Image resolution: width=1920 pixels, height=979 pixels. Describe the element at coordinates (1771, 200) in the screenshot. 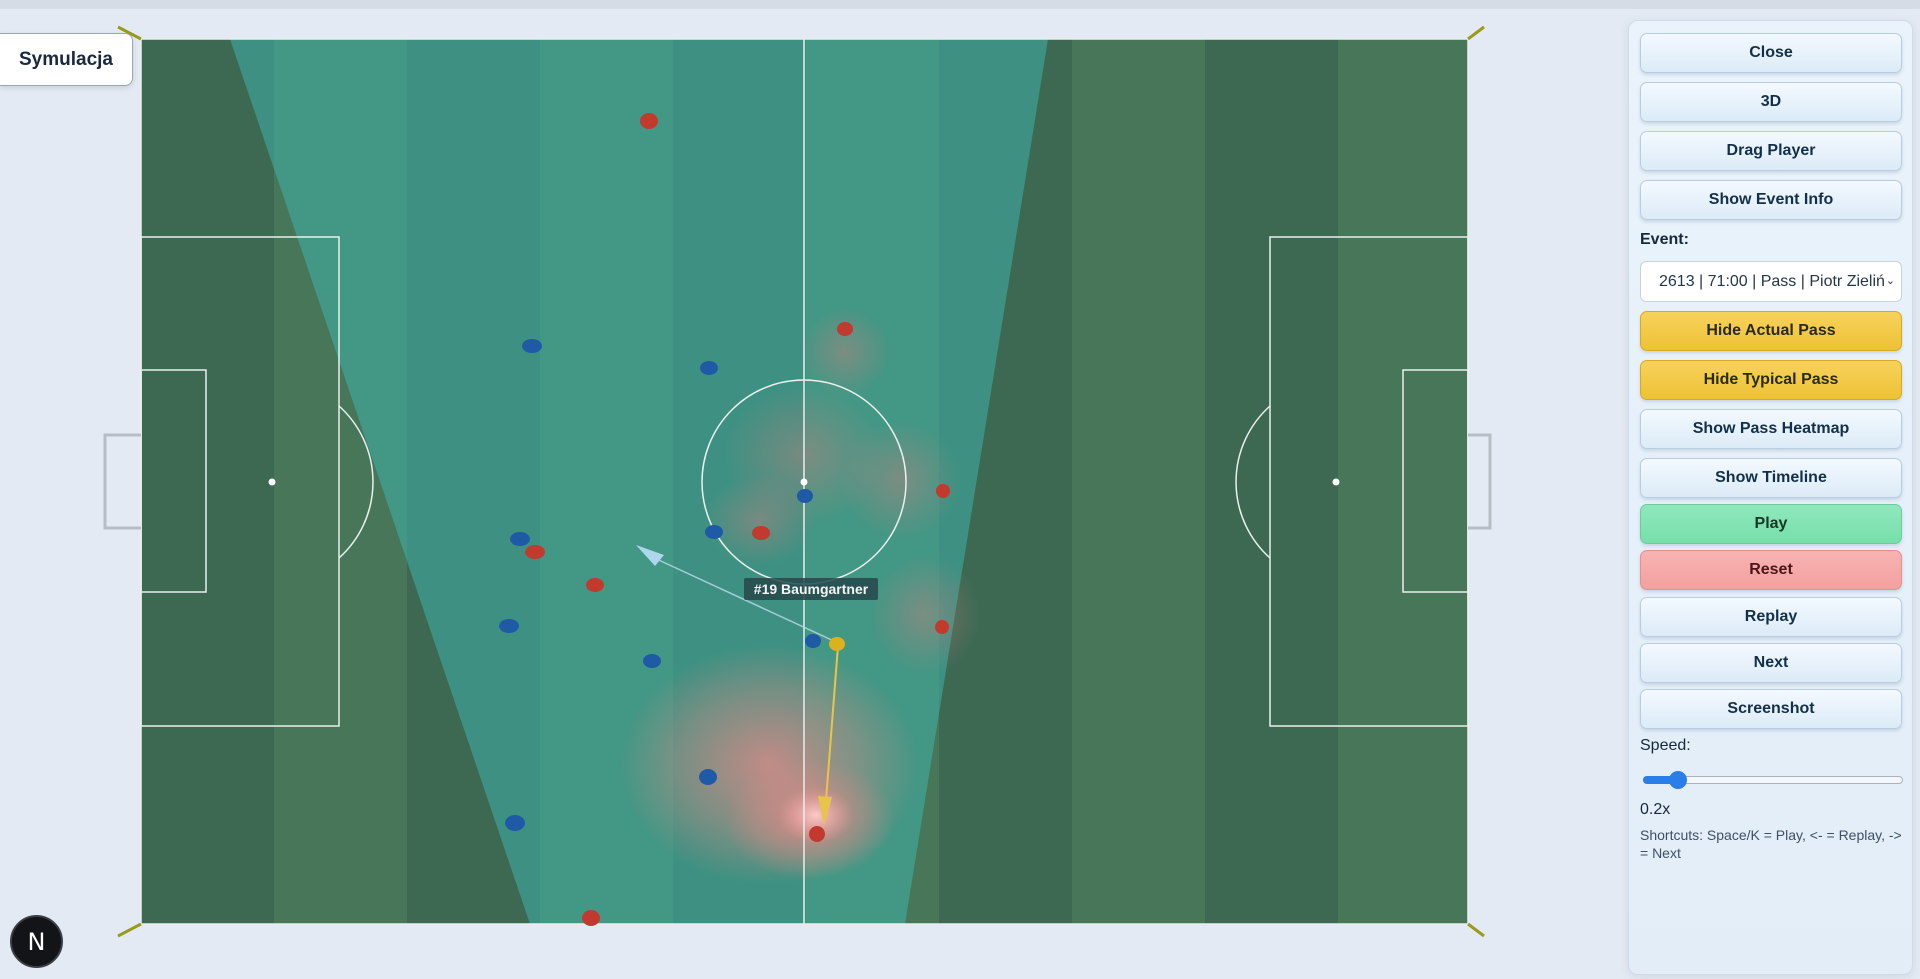

I see `show-event-info-button: Show Event Info` at that location.